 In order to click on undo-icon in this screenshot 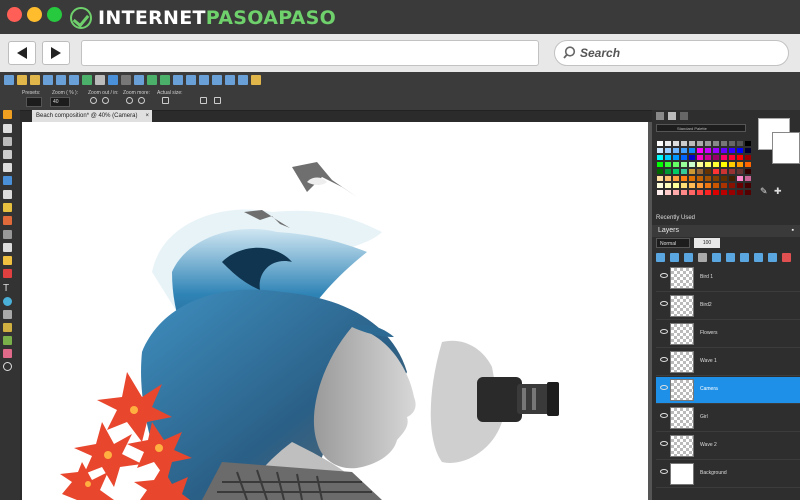, I will do `click(113, 80)`.